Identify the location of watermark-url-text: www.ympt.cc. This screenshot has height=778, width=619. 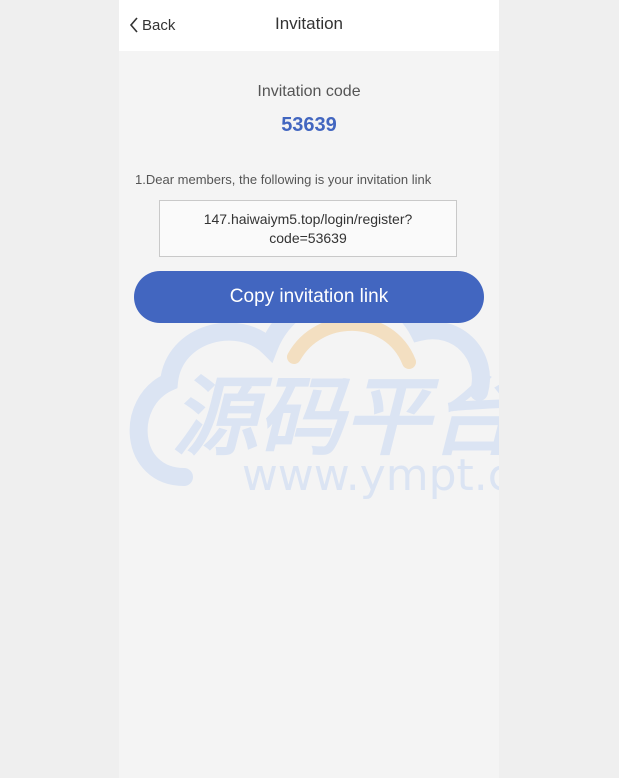
(370, 475).